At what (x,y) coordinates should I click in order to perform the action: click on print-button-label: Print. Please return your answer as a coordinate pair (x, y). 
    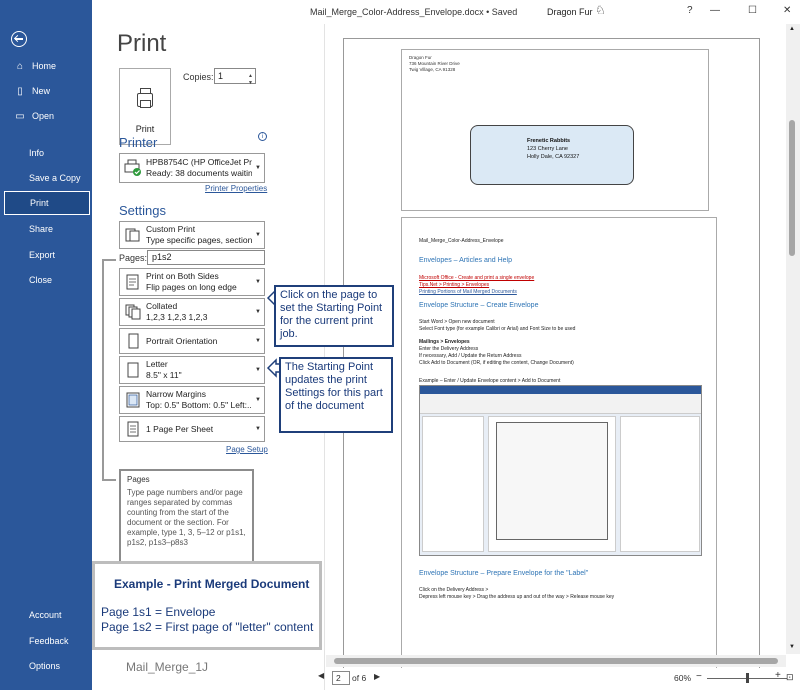
    Looking at the image, I should click on (145, 129).